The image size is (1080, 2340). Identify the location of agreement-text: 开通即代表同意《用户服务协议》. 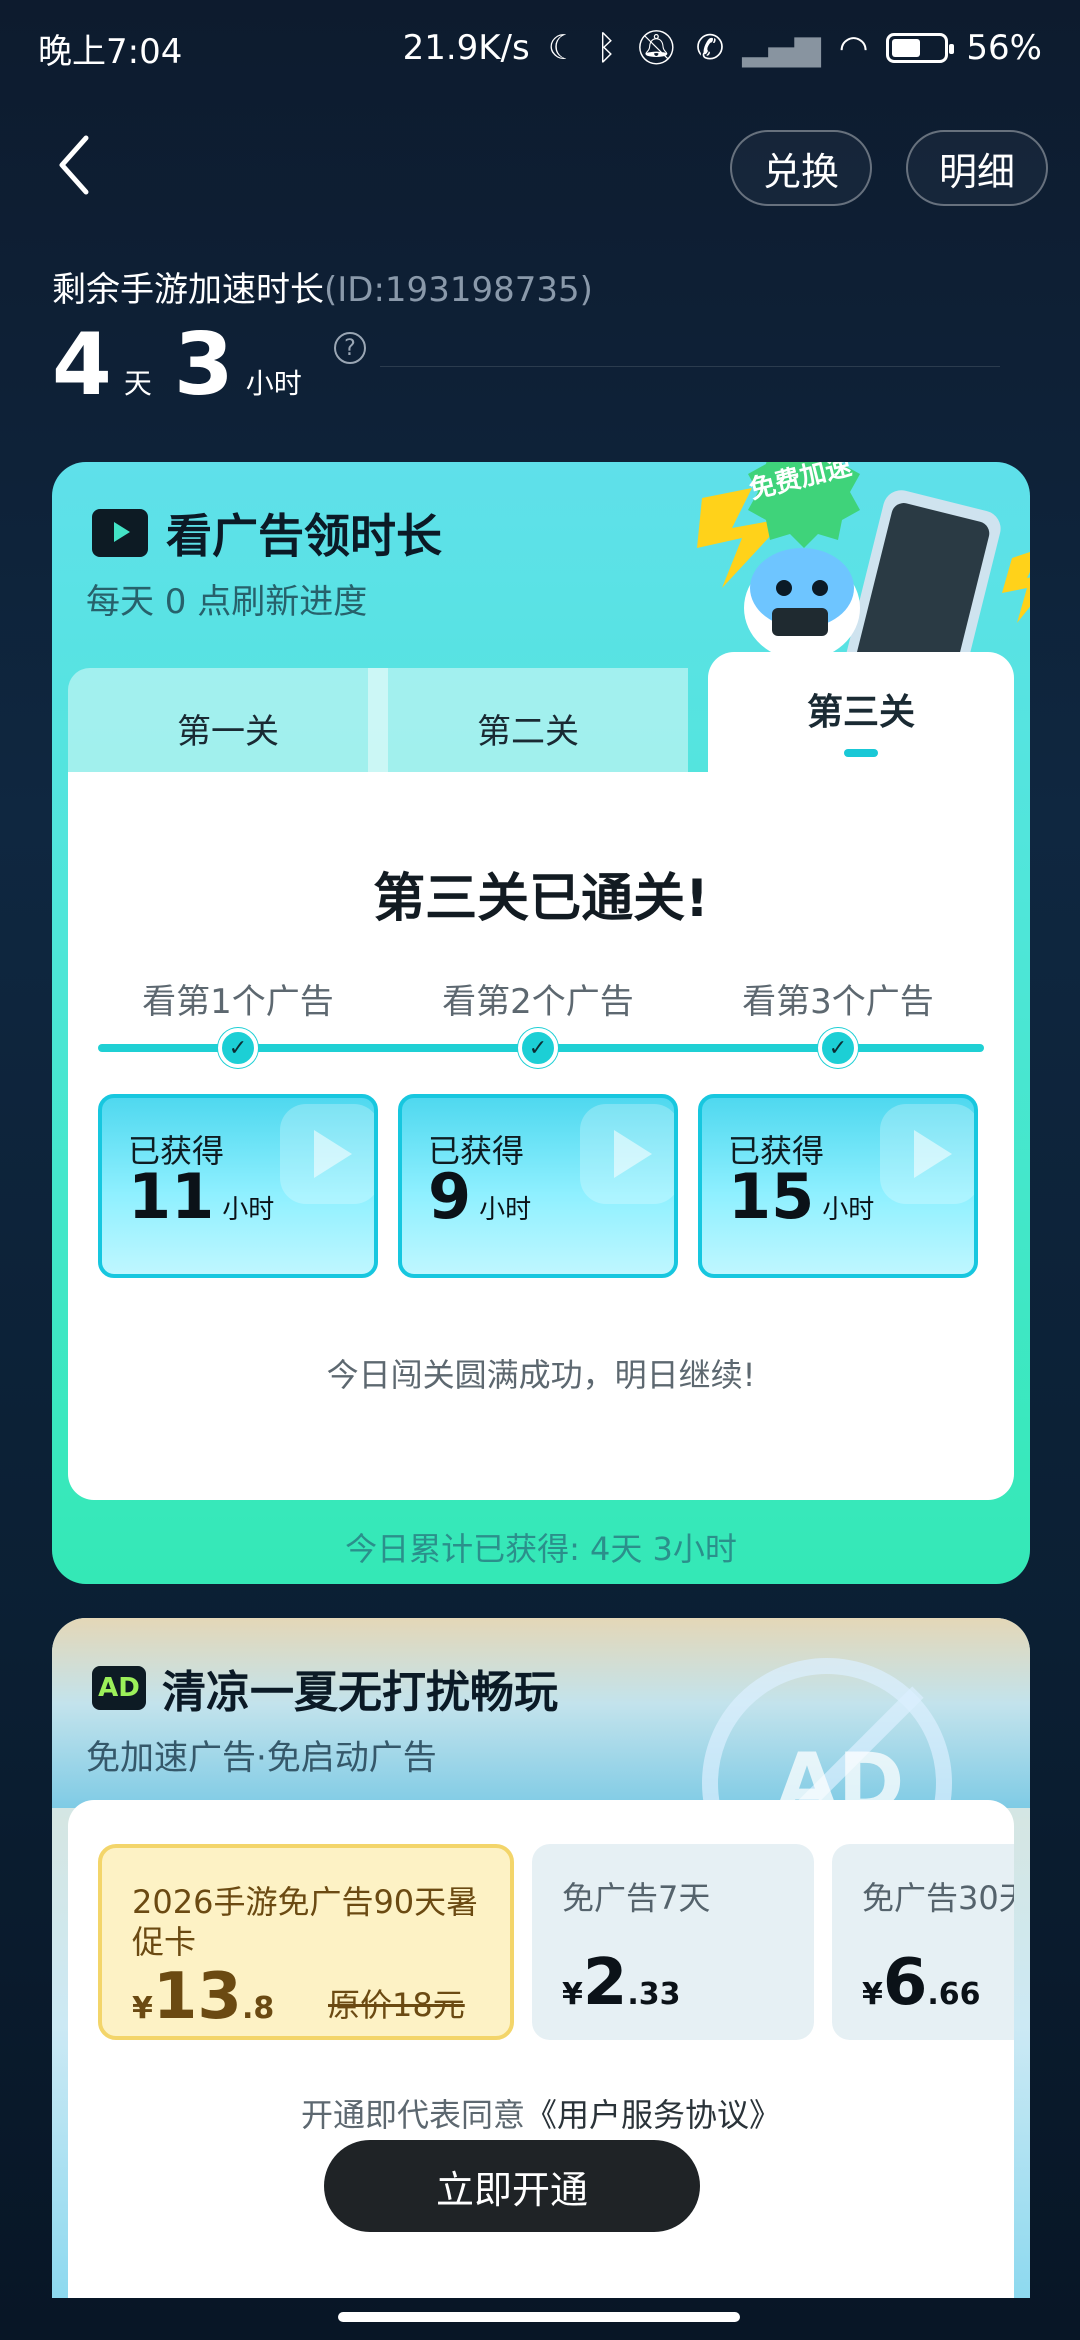
(541, 2115).